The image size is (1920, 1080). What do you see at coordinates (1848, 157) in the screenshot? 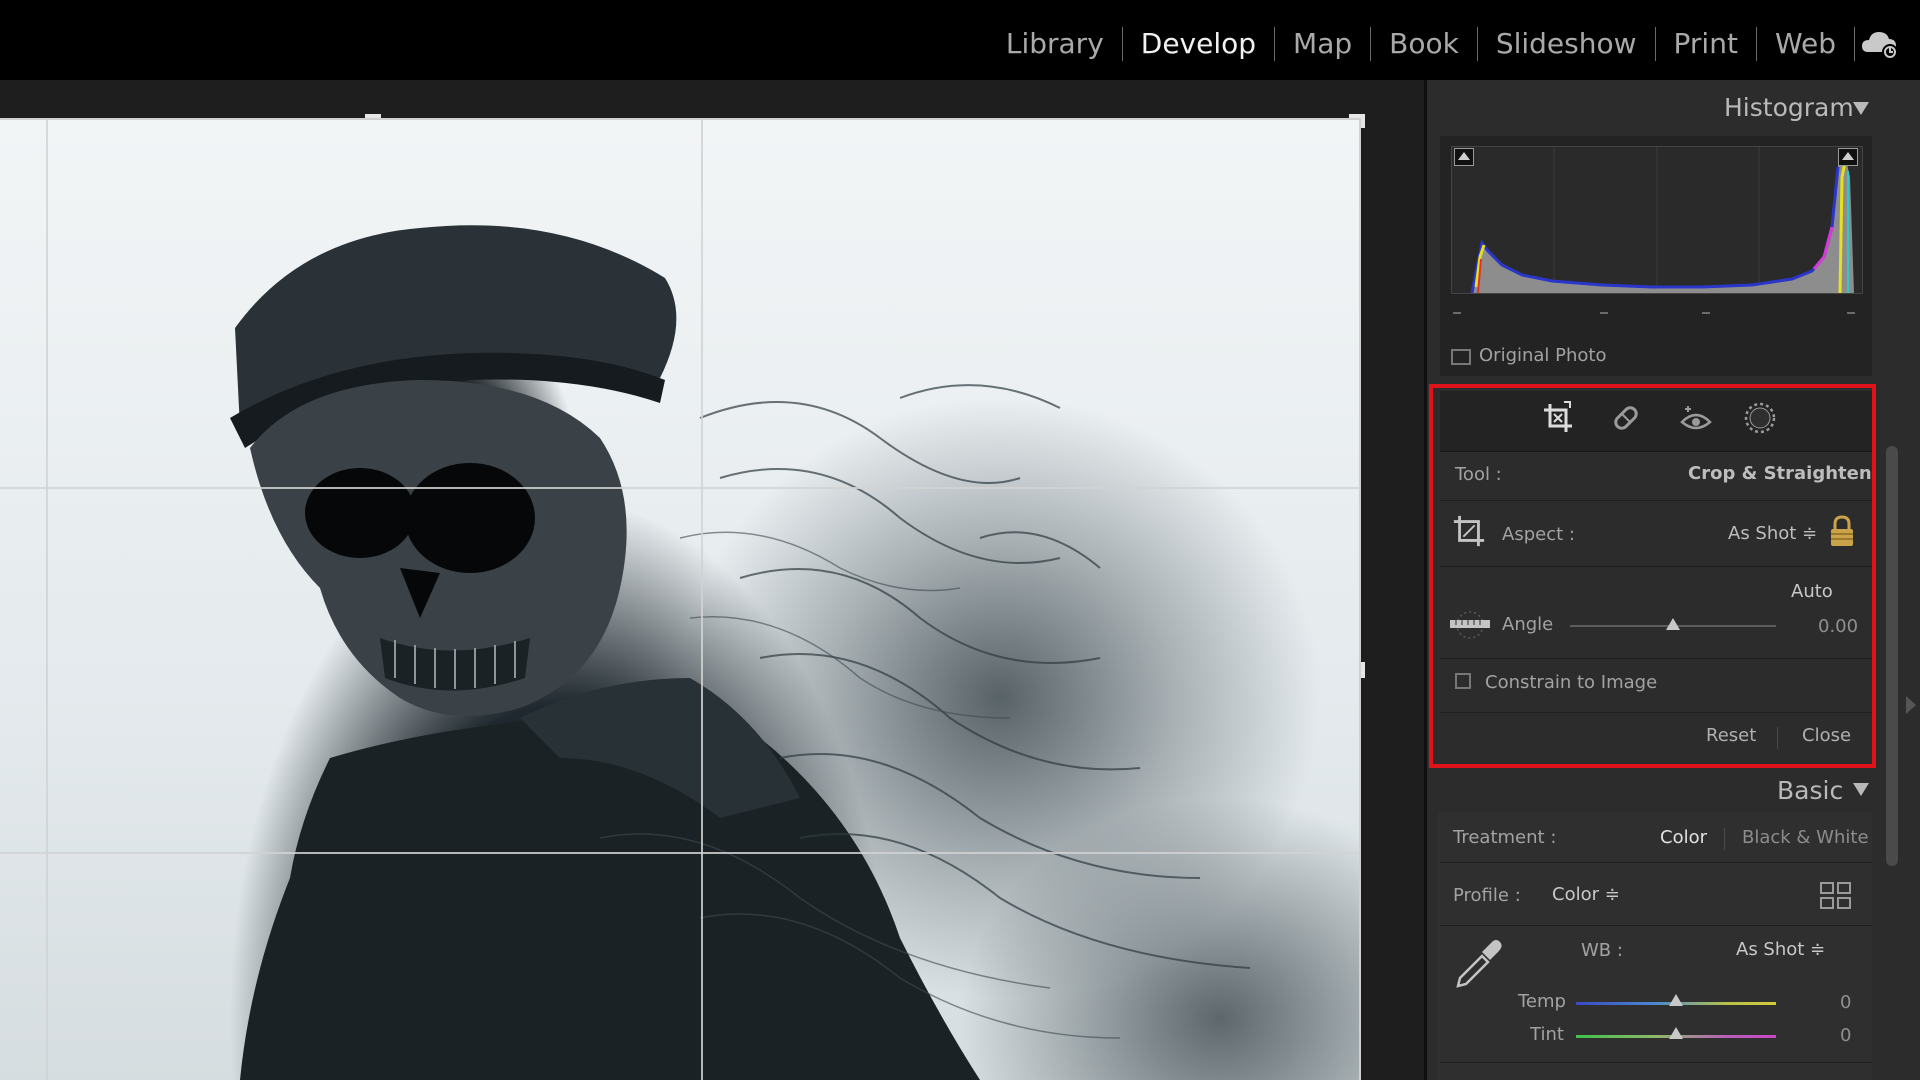
I see `highlight-clipping-toggle` at bounding box center [1848, 157].